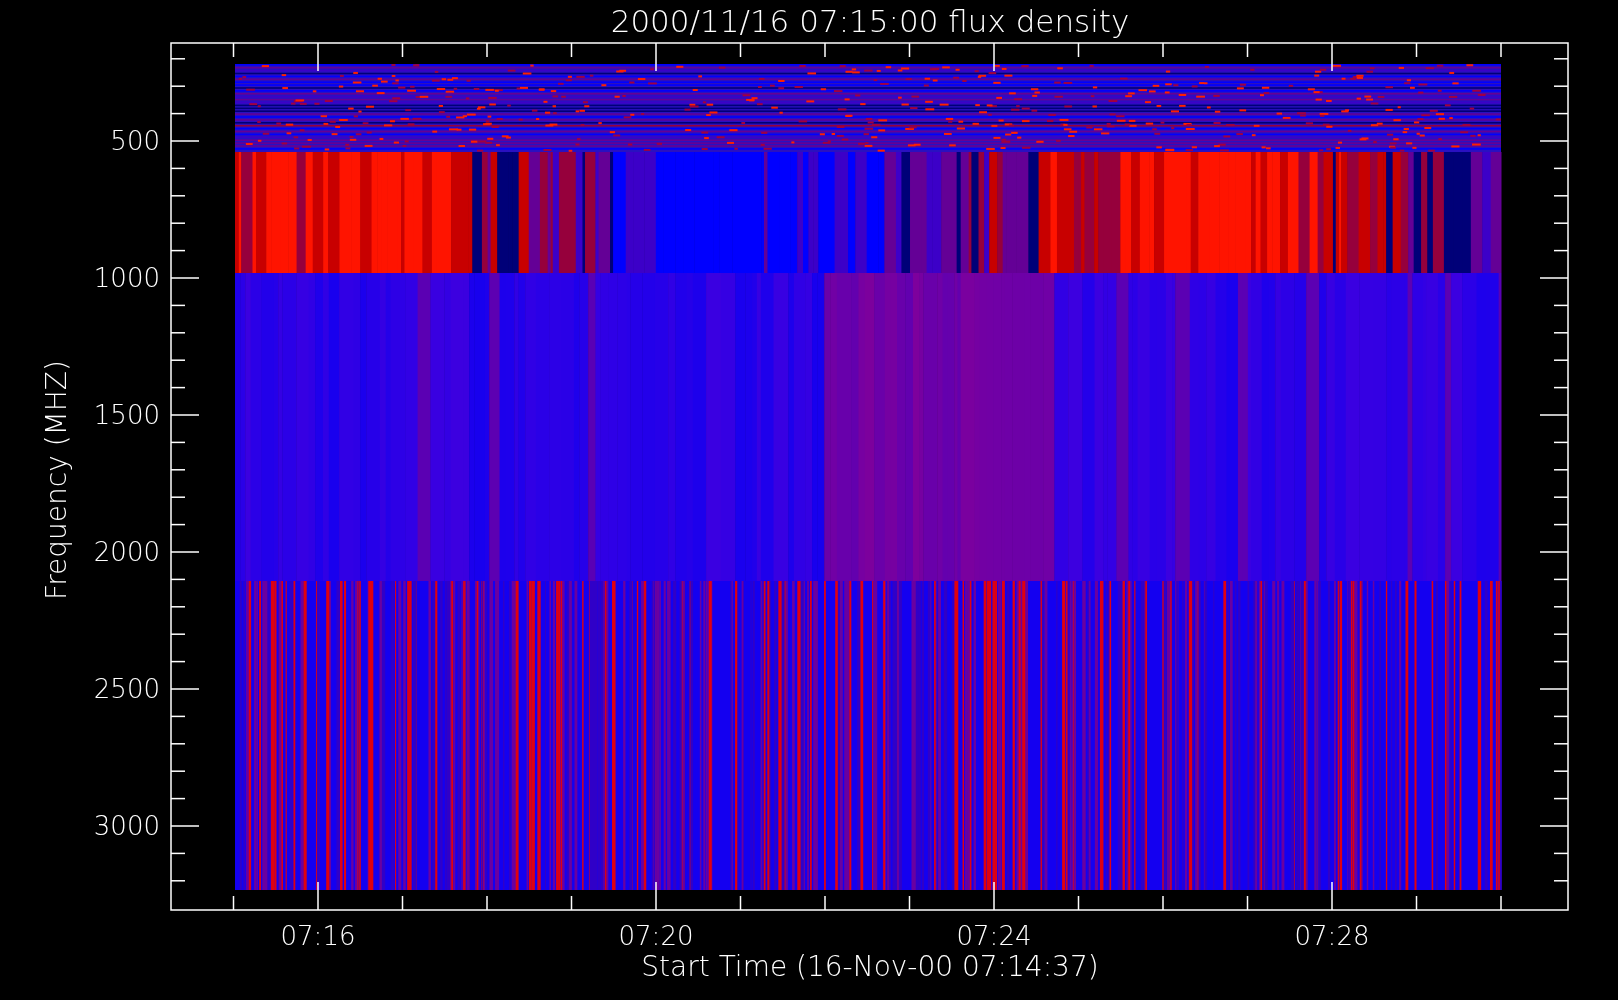  Describe the element at coordinates (1332, 936) in the screenshot. I see `x-tick-label: 07:28` at that location.